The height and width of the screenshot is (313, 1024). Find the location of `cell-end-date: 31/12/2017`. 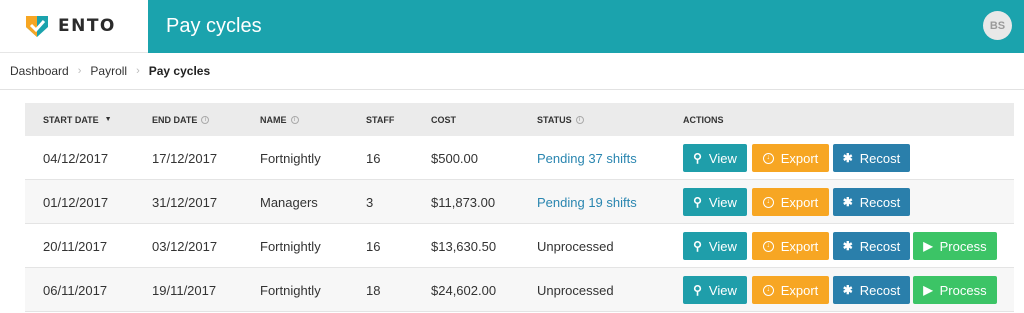

cell-end-date: 31/12/2017 is located at coordinates (185, 202).